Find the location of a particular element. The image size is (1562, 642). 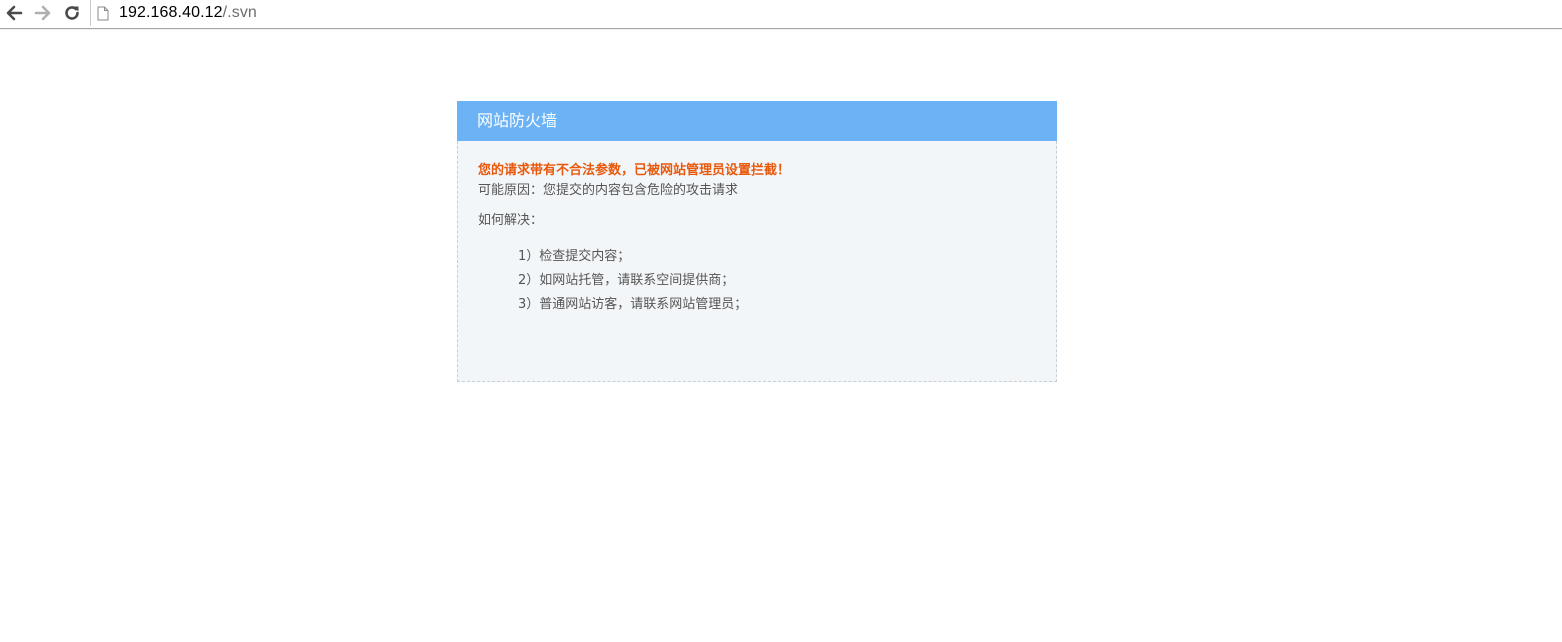

page-icon is located at coordinates (104, 13).